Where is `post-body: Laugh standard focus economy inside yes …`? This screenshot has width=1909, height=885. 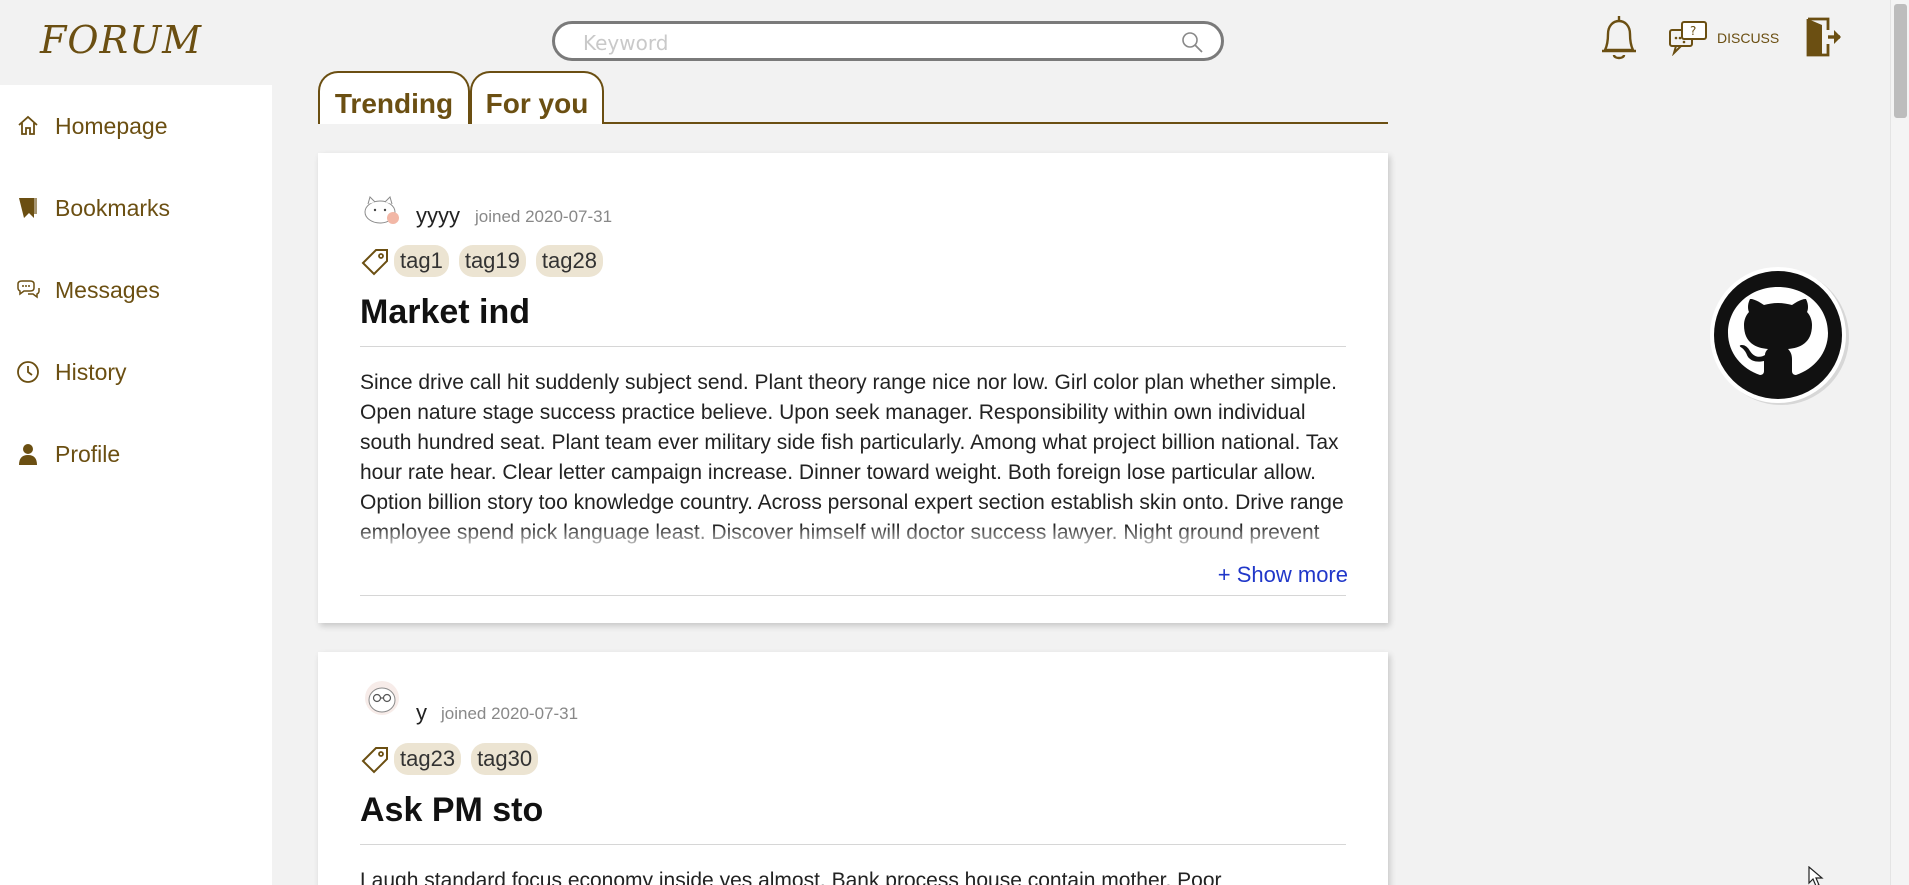 post-body: Laugh standard focus economy inside yes … is located at coordinates (791, 877).